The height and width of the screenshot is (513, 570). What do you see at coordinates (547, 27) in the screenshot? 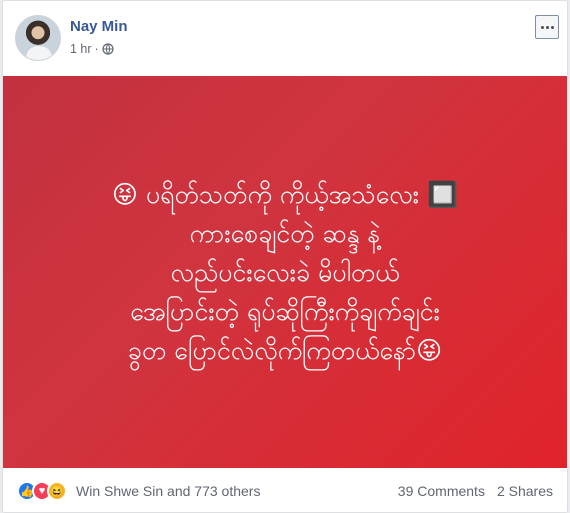
I see `more-options-icon` at bounding box center [547, 27].